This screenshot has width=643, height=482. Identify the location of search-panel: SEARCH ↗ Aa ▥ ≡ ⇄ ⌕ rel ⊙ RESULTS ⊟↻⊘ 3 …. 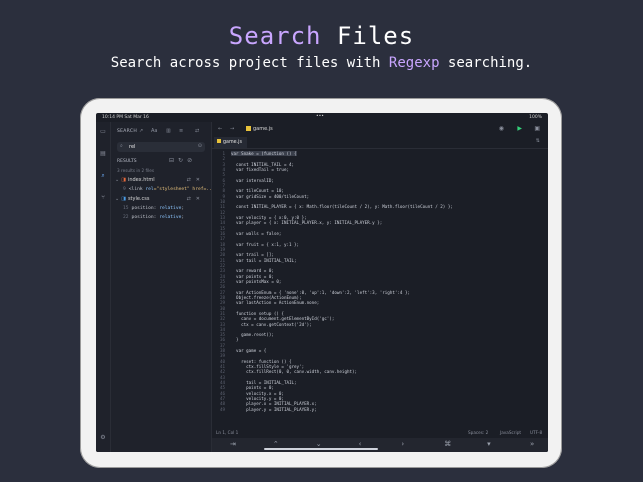
(163, 287).